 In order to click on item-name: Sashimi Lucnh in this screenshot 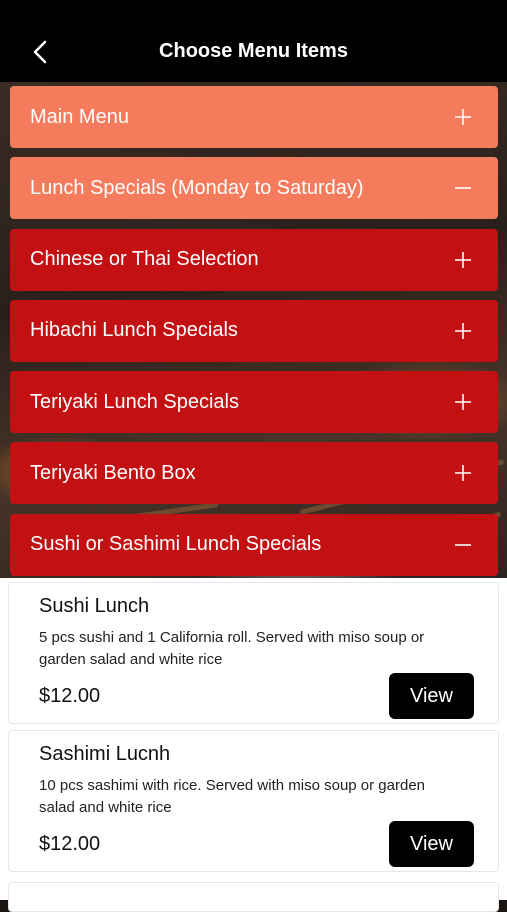, I will do `click(105, 754)`.